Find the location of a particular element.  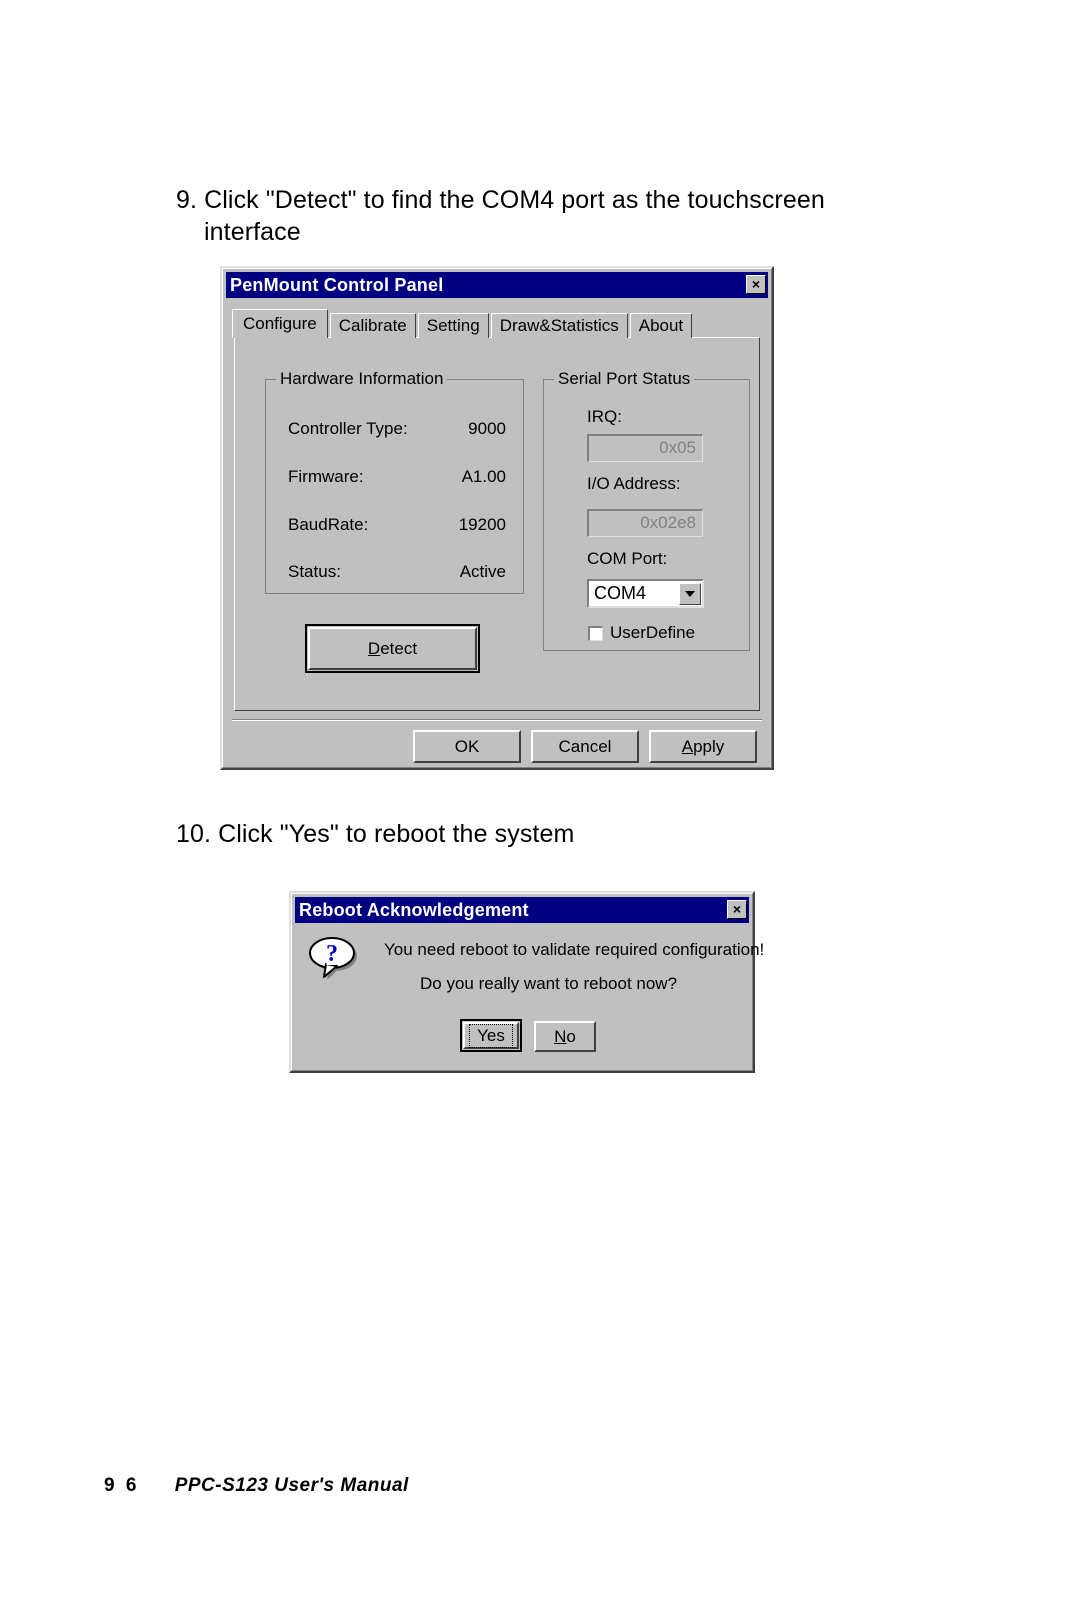

com-port-label: COM Port: is located at coordinates (627, 558).